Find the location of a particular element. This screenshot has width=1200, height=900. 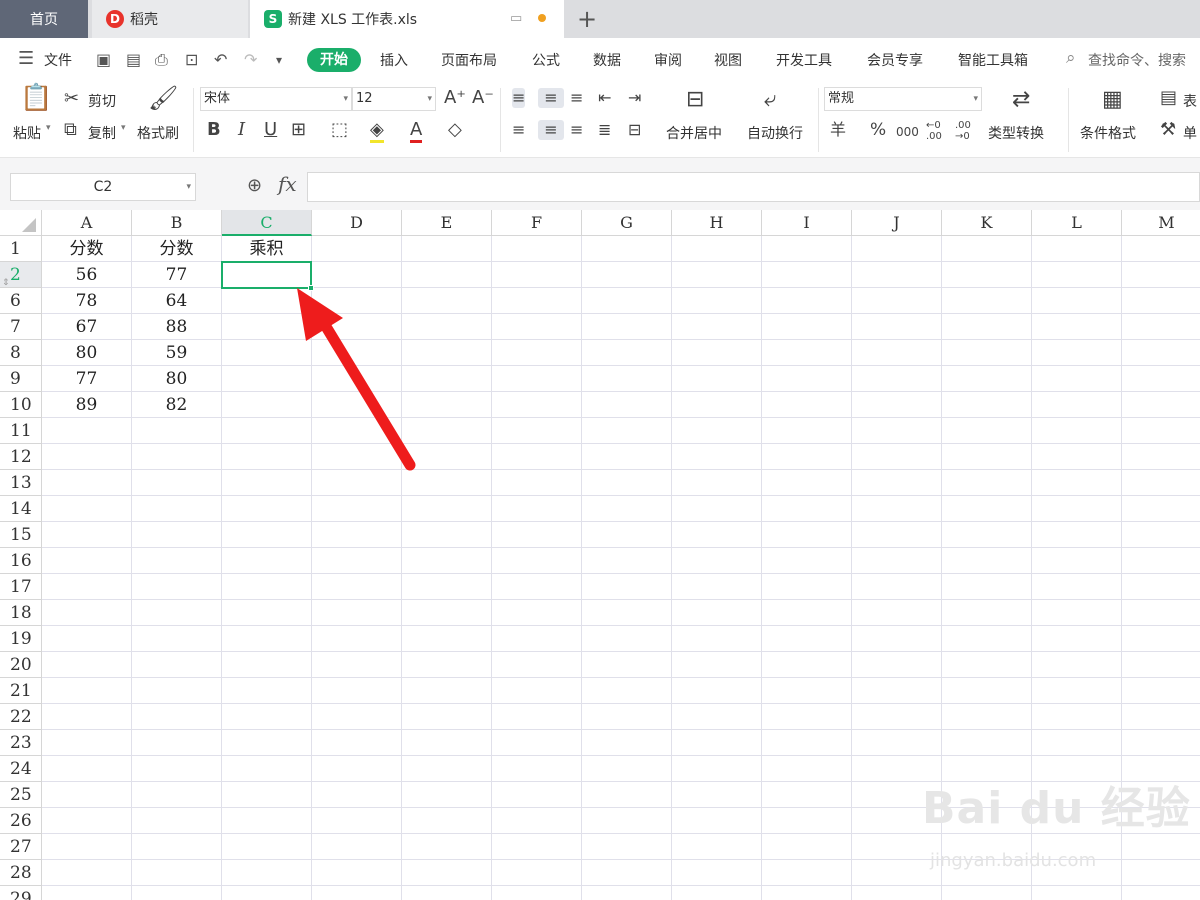

insert-function-button: fx is located at coordinates (287, 184).